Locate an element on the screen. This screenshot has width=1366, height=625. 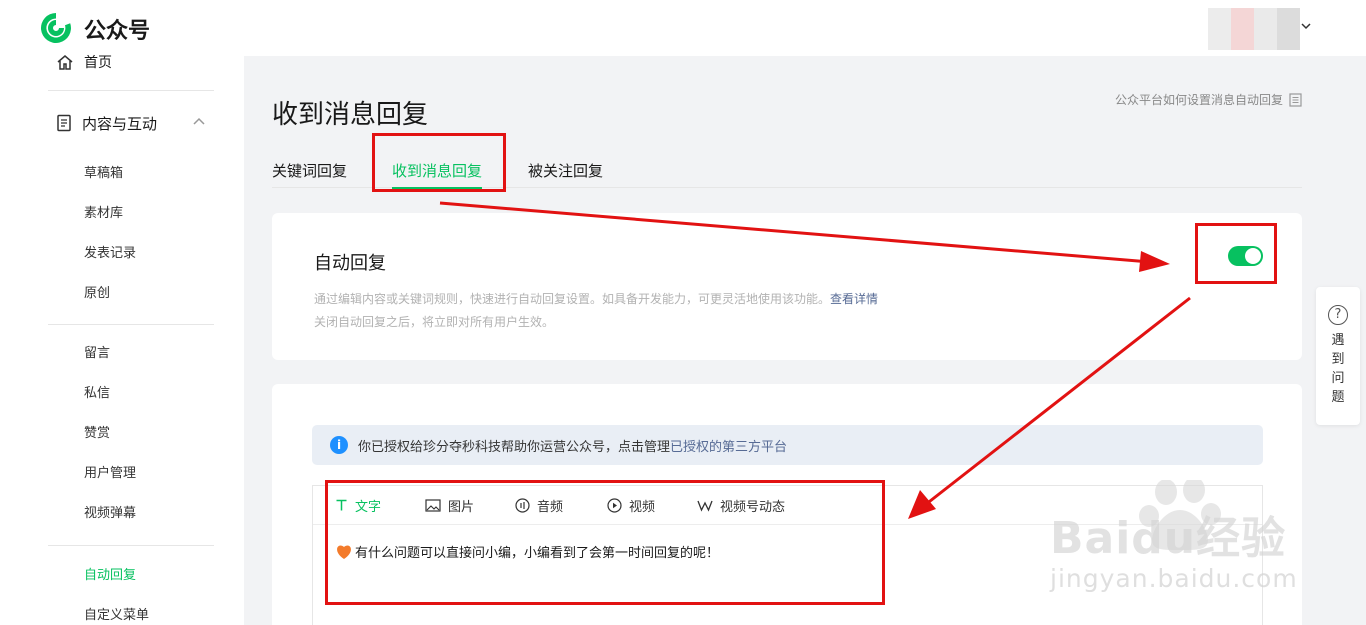
sidebar-item-comments: 留言 is located at coordinates (97, 354).